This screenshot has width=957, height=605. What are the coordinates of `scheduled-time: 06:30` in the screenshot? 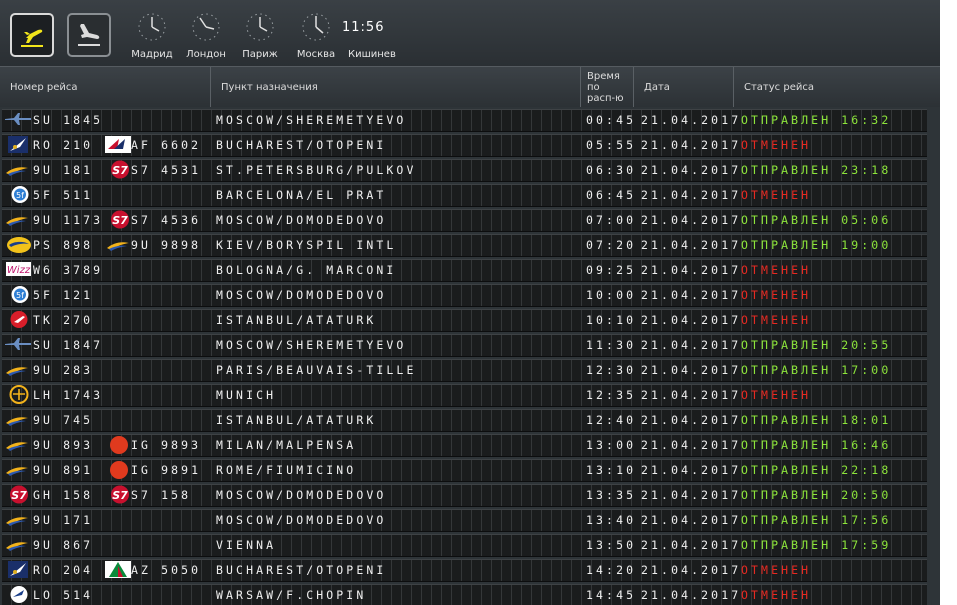 It's located at (611, 170).